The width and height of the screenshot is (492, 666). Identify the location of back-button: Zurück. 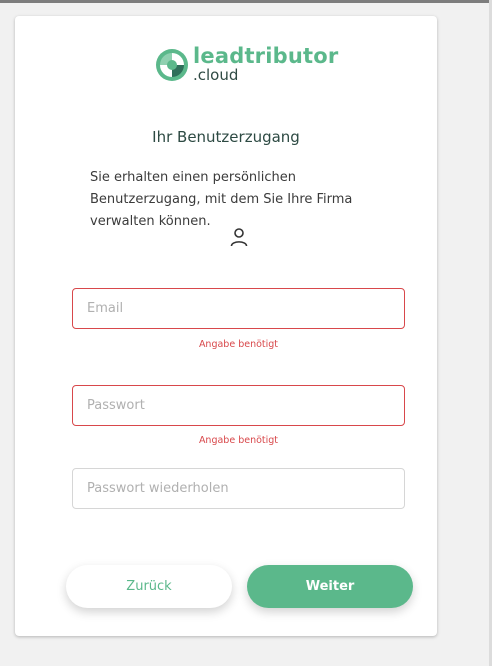
(149, 586).